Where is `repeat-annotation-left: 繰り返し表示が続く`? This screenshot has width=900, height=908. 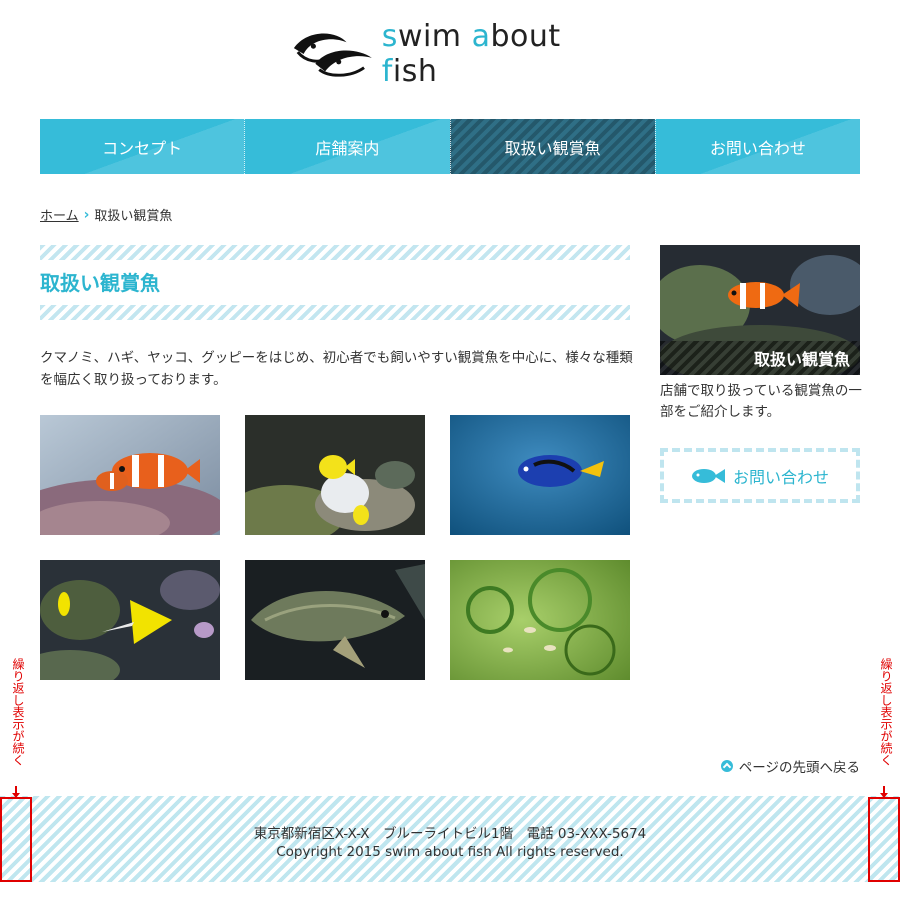 repeat-annotation-left: 繰り返し表示が続く is located at coordinates (18, 712).